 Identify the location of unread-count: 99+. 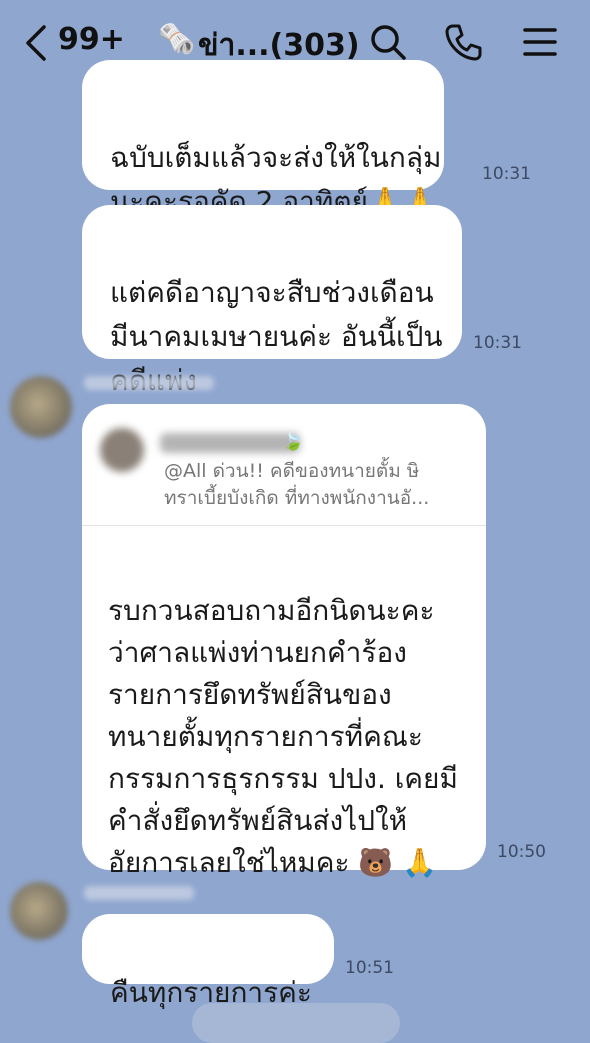
(91, 39).